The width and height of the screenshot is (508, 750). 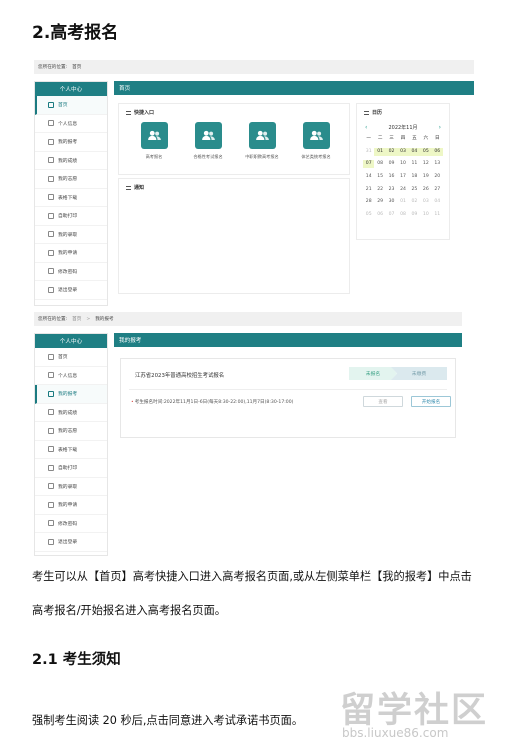 What do you see at coordinates (383, 401) in the screenshot?
I see `view-button: 查看` at bounding box center [383, 401].